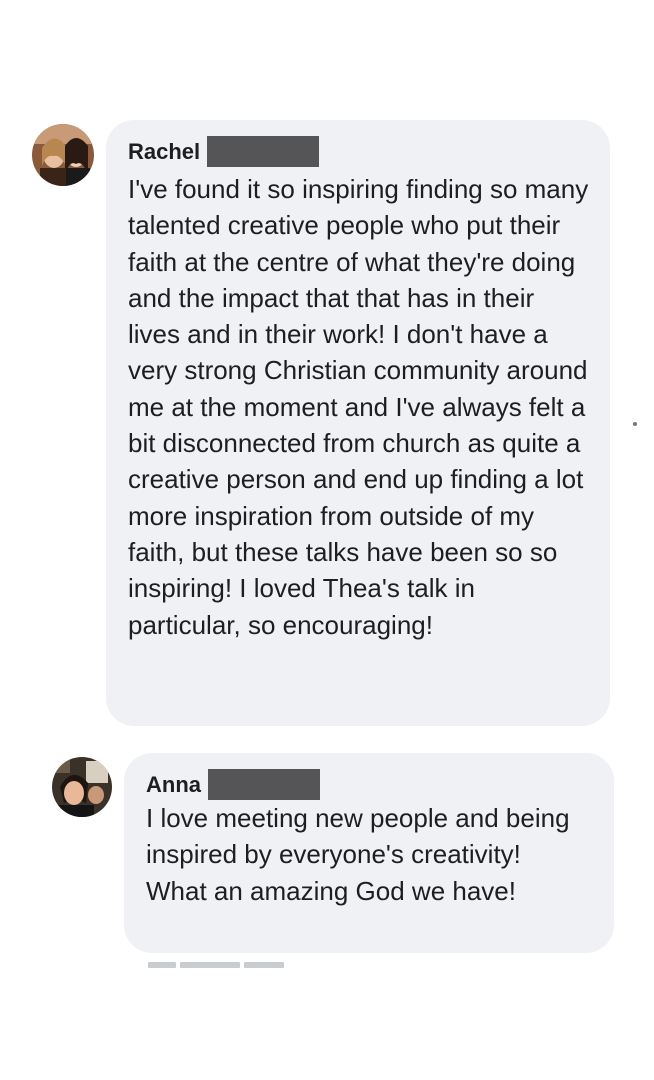 This screenshot has height=1080, width=654. I want to click on comment-author: Rachel, so click(358, 151).